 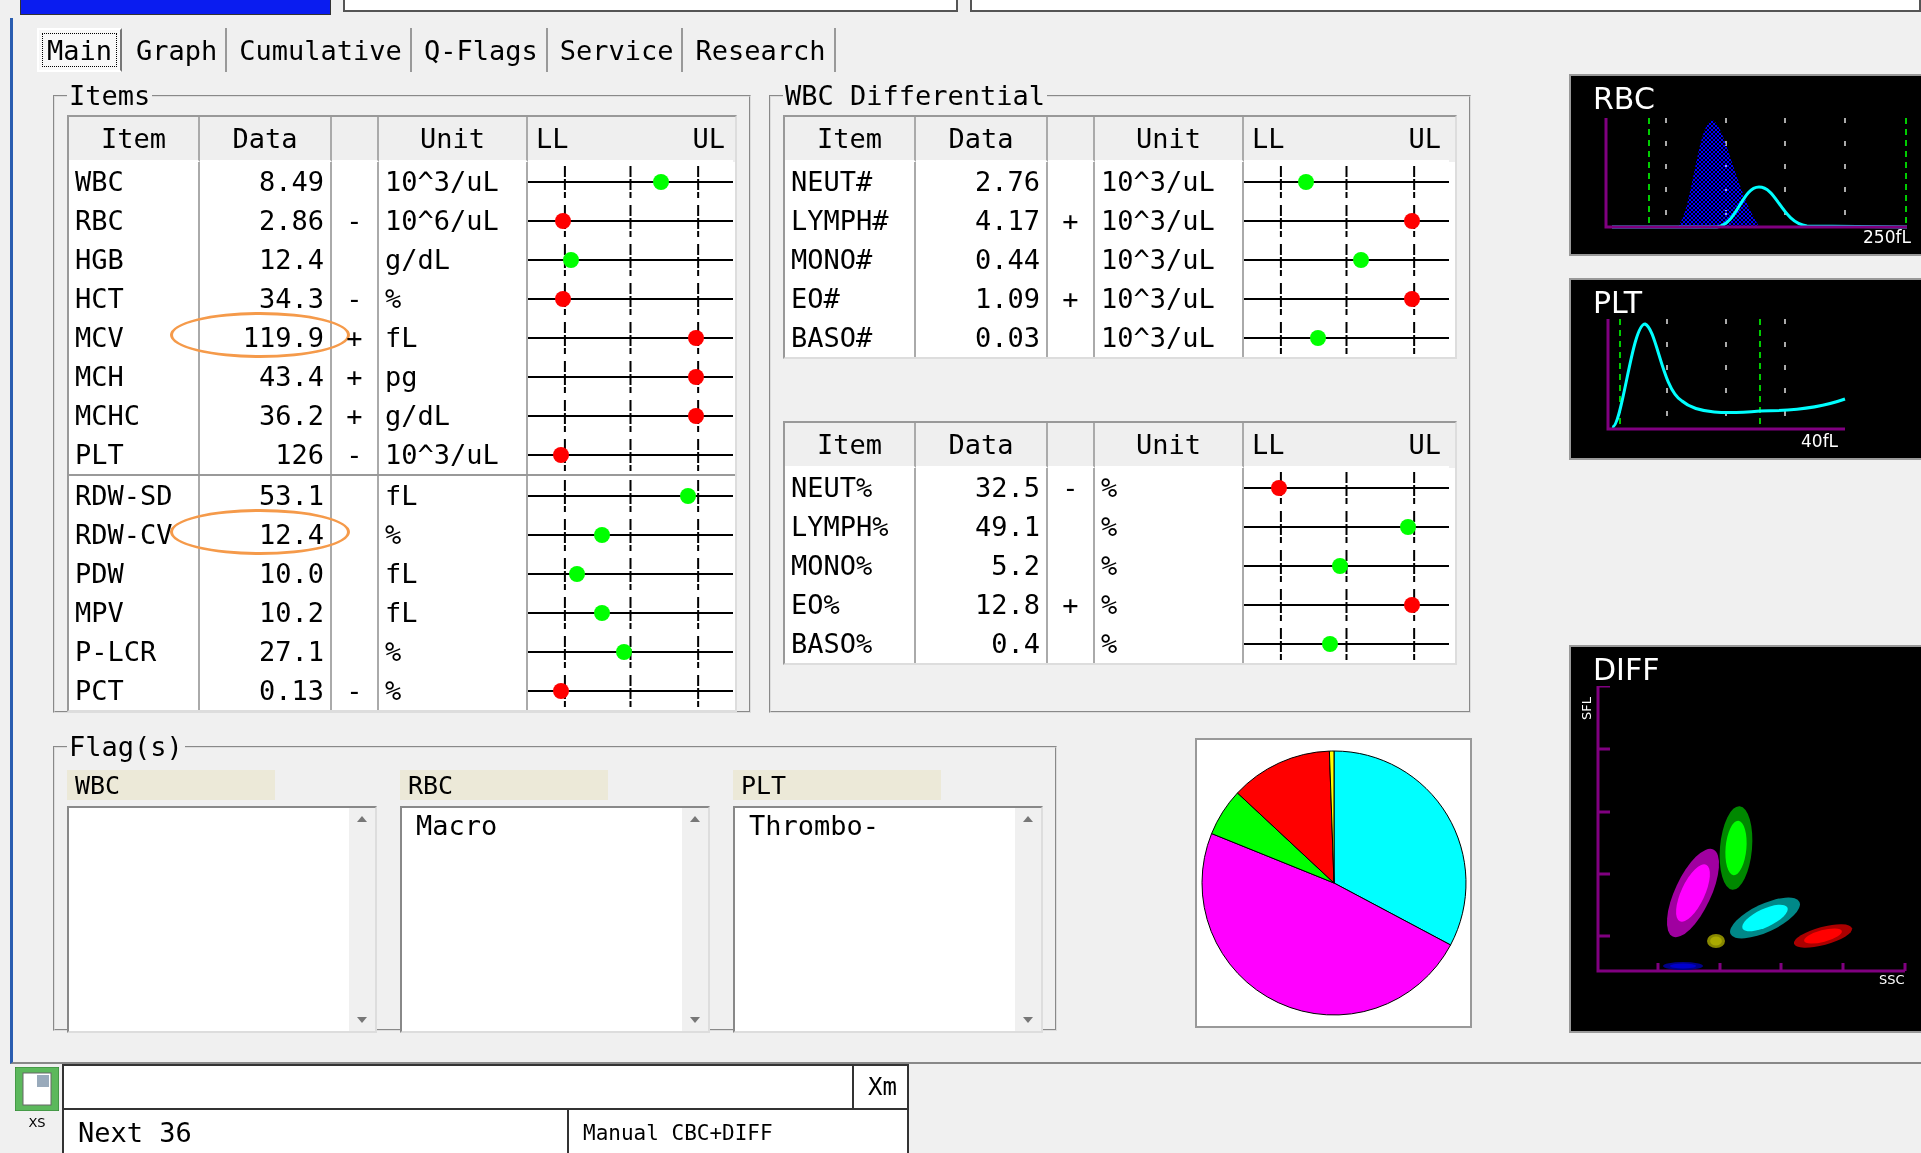 I want to click on axis-label: 250fL, so click(x=1887, y=237).